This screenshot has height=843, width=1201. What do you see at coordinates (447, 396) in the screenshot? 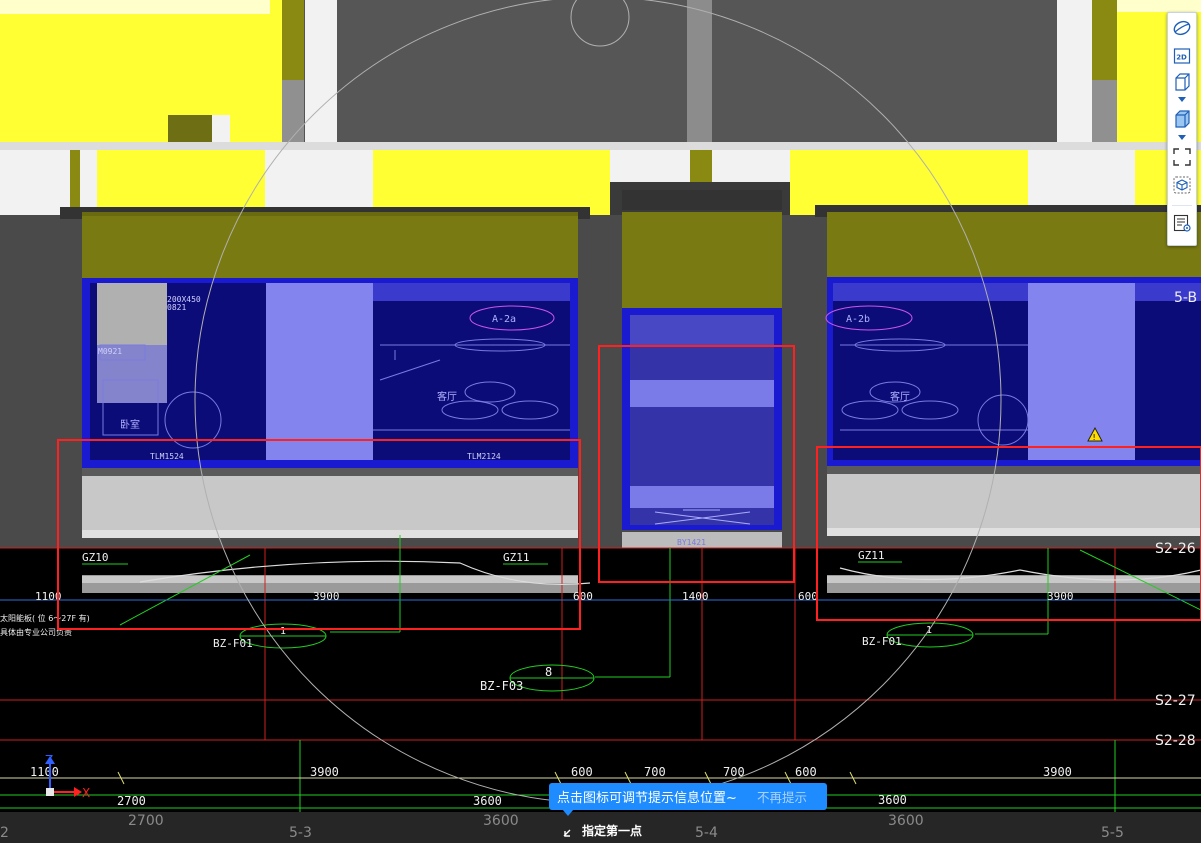
I see `label-living-left: 客厅` at bounding box center [447, 396].